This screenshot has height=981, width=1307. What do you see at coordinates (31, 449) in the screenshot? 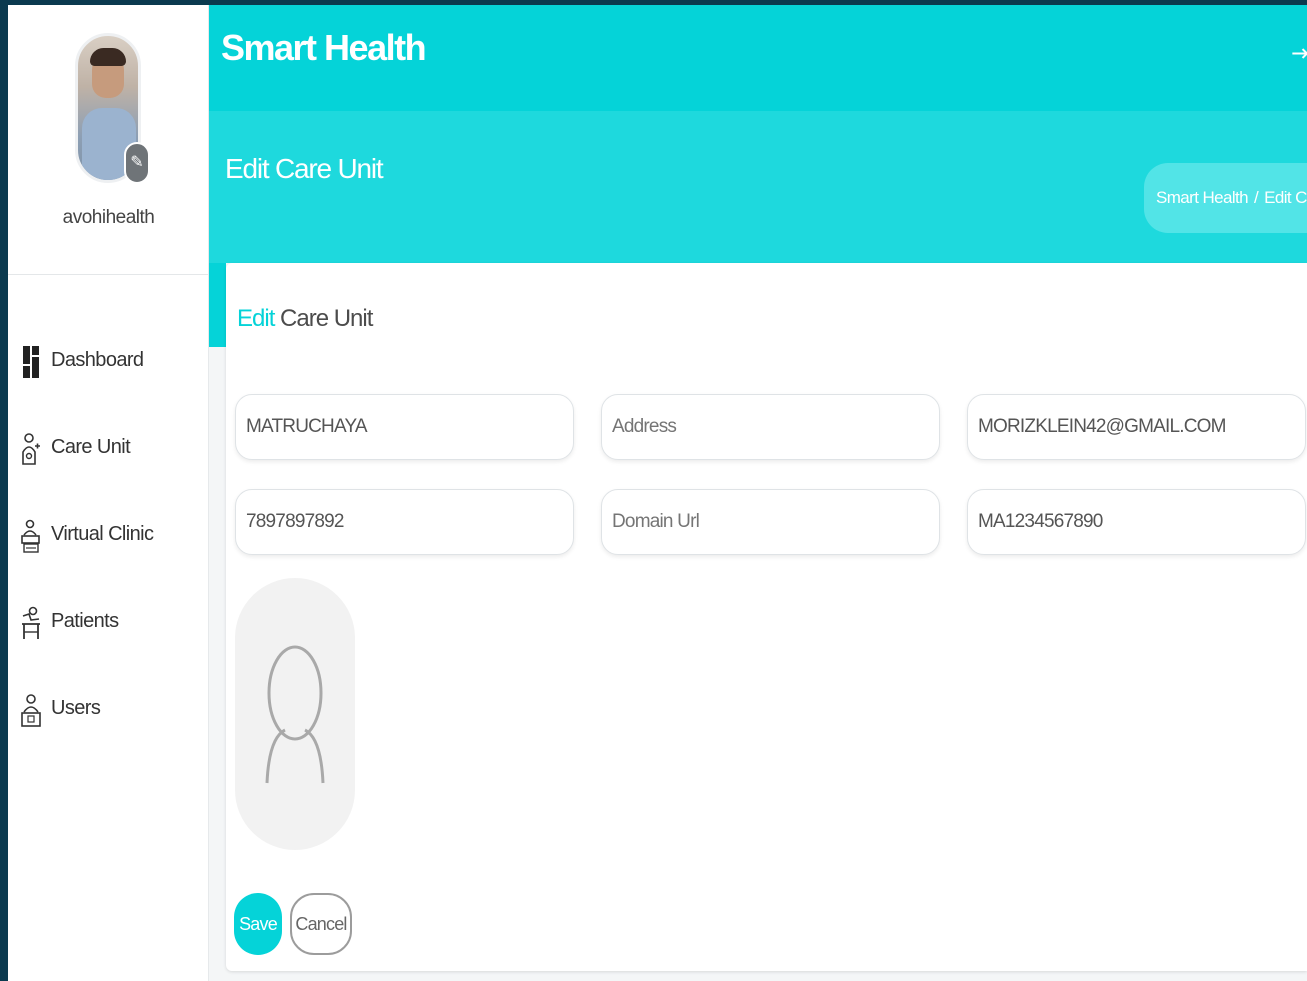
I see `care-unit-icon` at bounding box center [31, 449].